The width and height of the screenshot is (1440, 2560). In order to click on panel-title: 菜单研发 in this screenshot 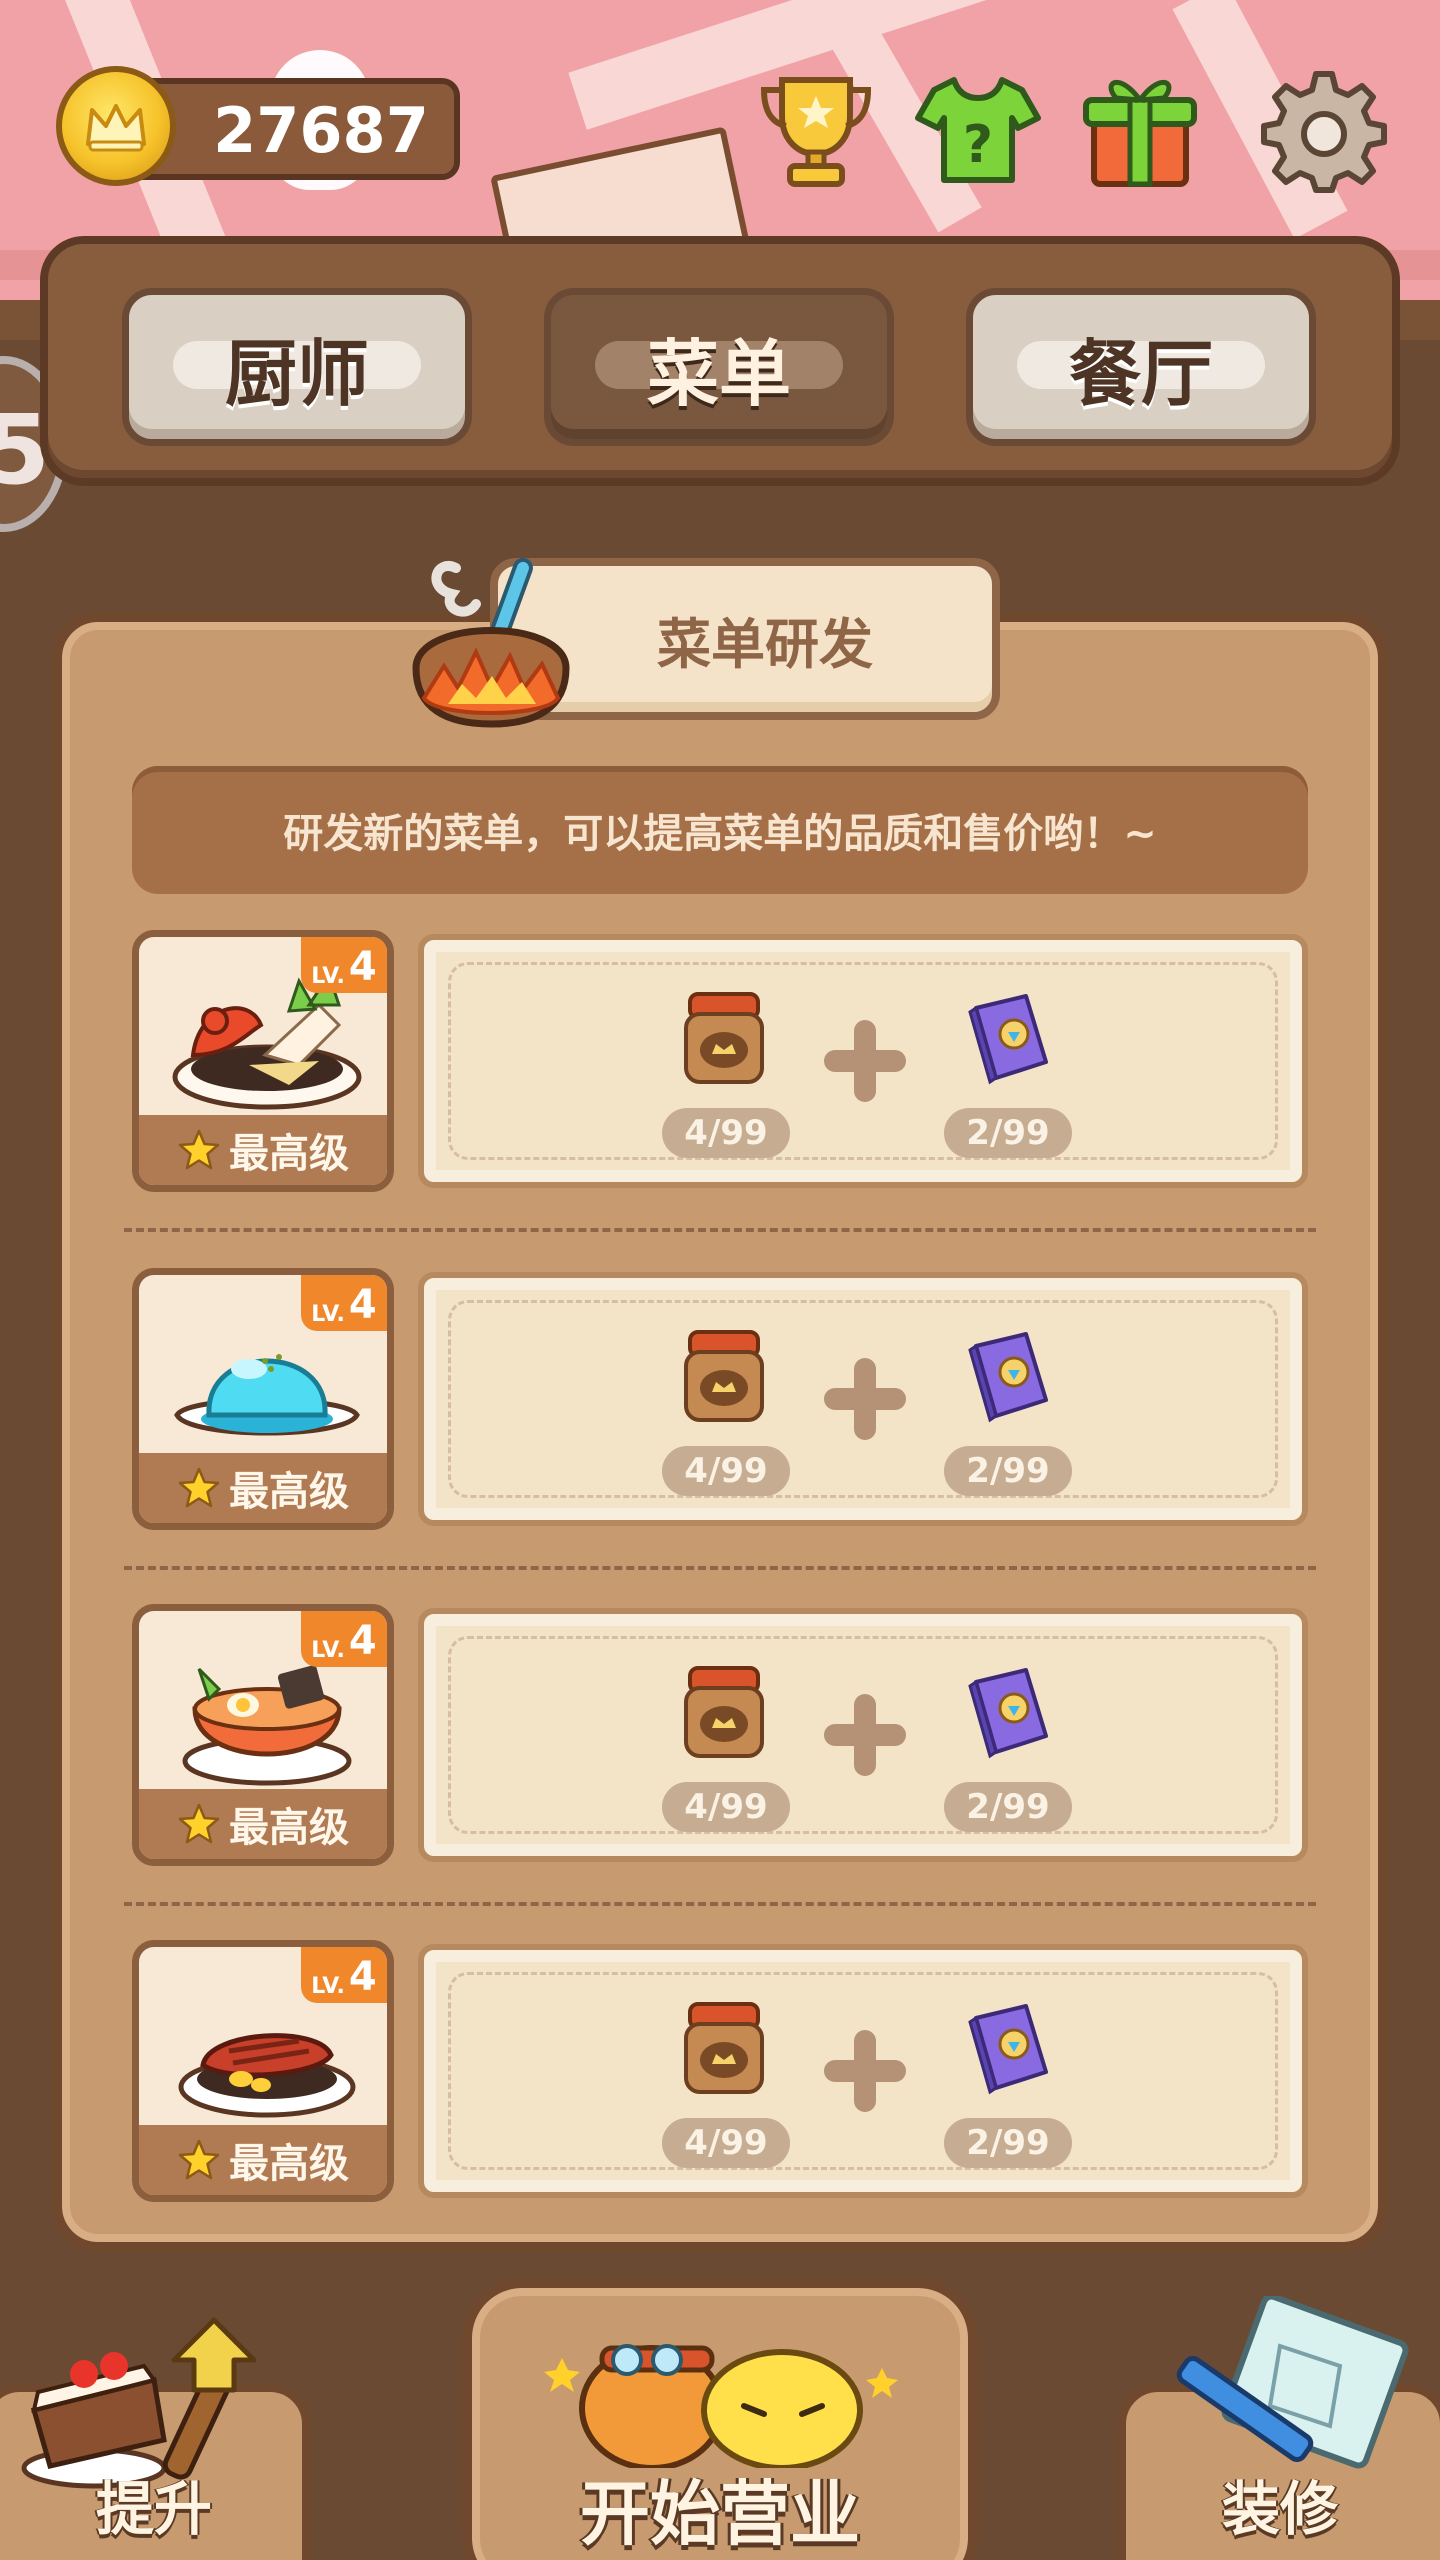, I will do `click(765, 644)`.